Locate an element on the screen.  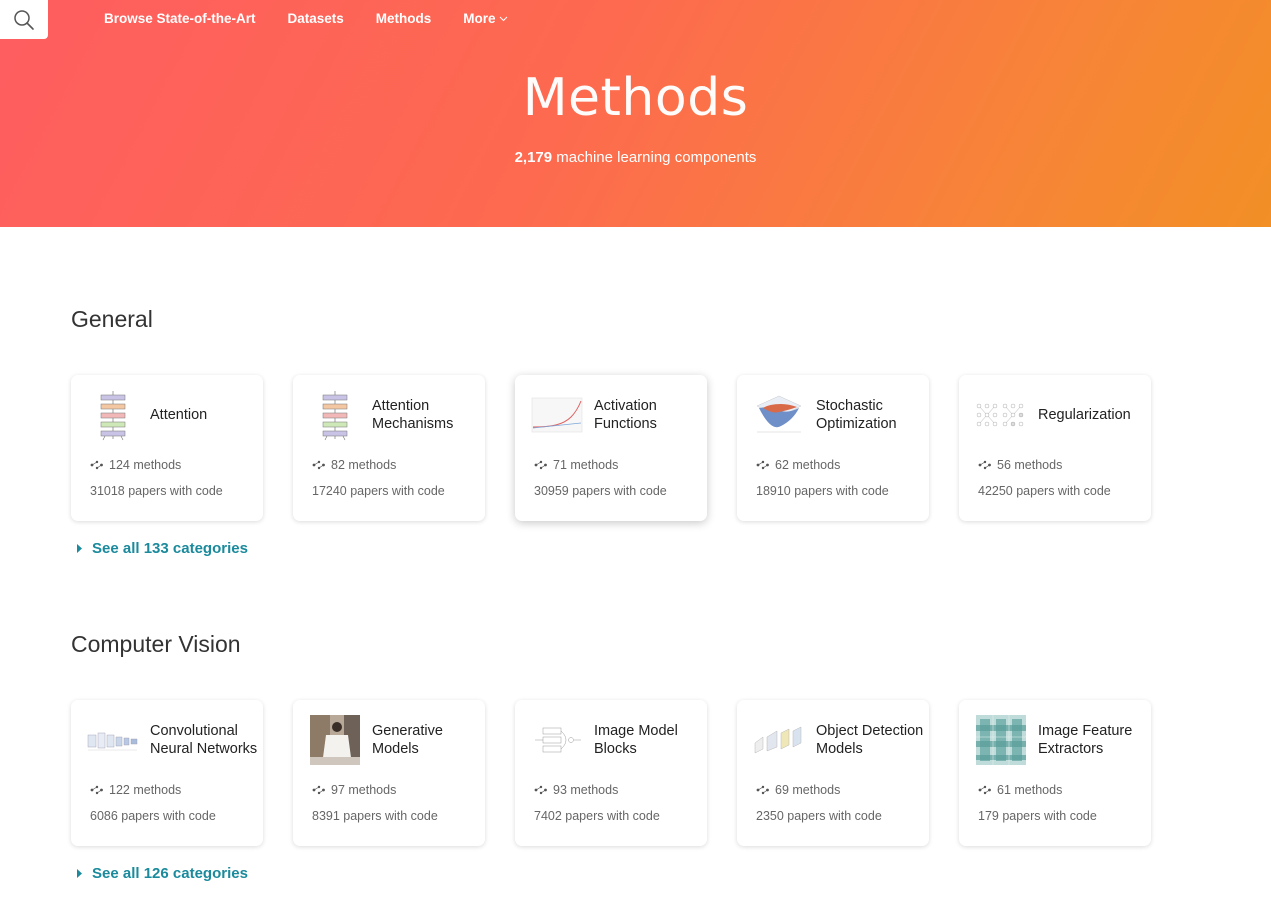
card-papers-count: 6086 papers with code is located at coordinates (153, 816).